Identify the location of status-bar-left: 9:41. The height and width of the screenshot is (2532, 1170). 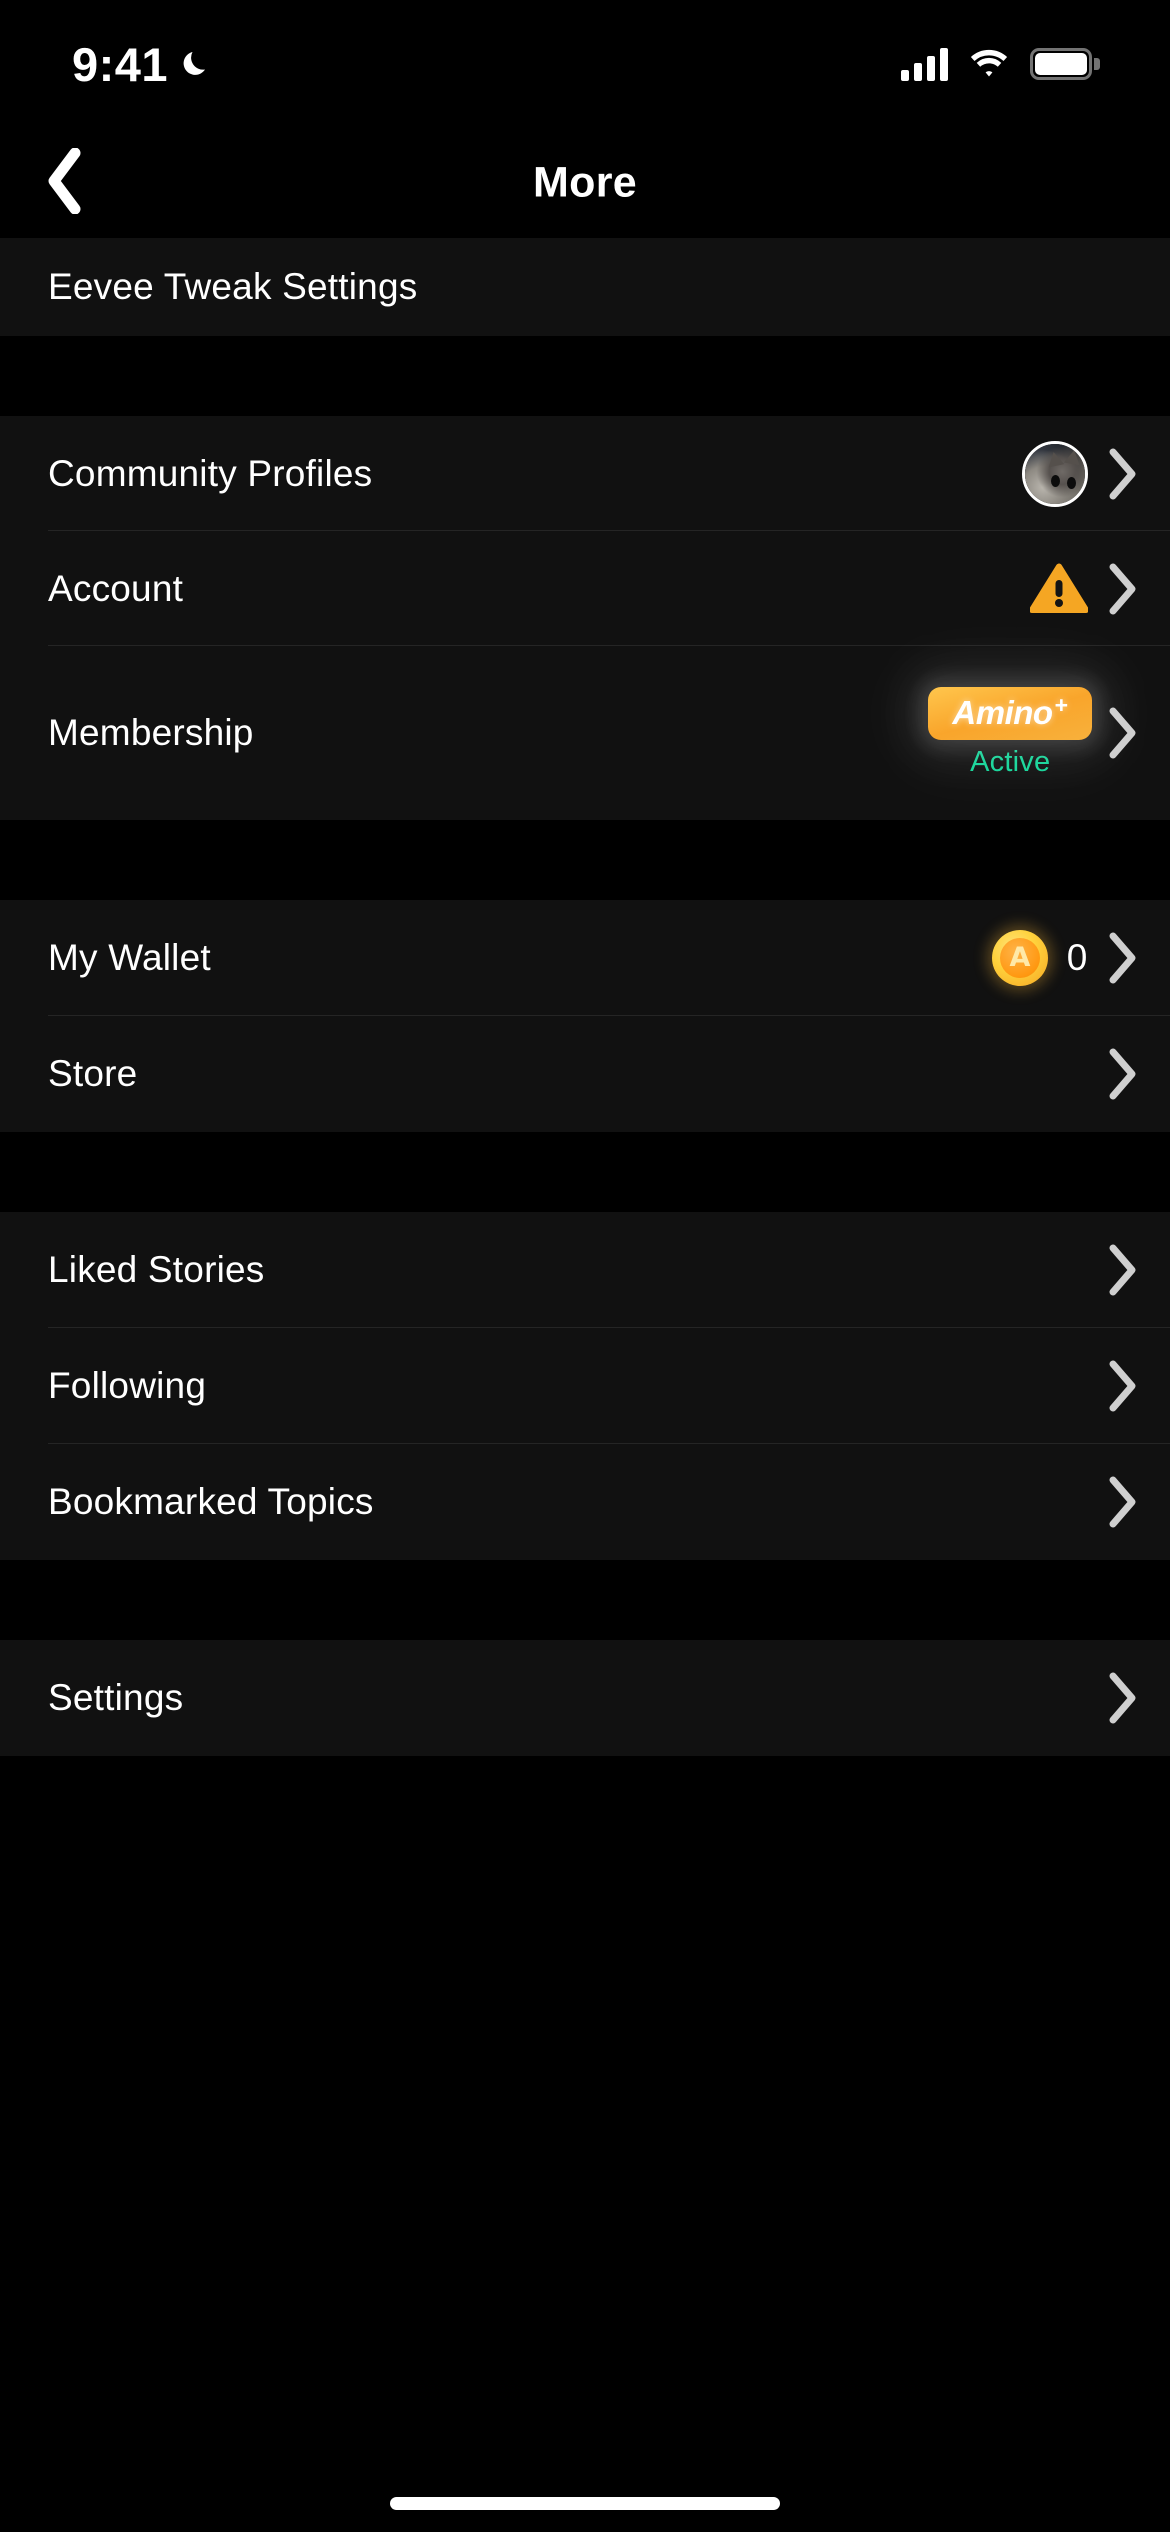
(143, 64).